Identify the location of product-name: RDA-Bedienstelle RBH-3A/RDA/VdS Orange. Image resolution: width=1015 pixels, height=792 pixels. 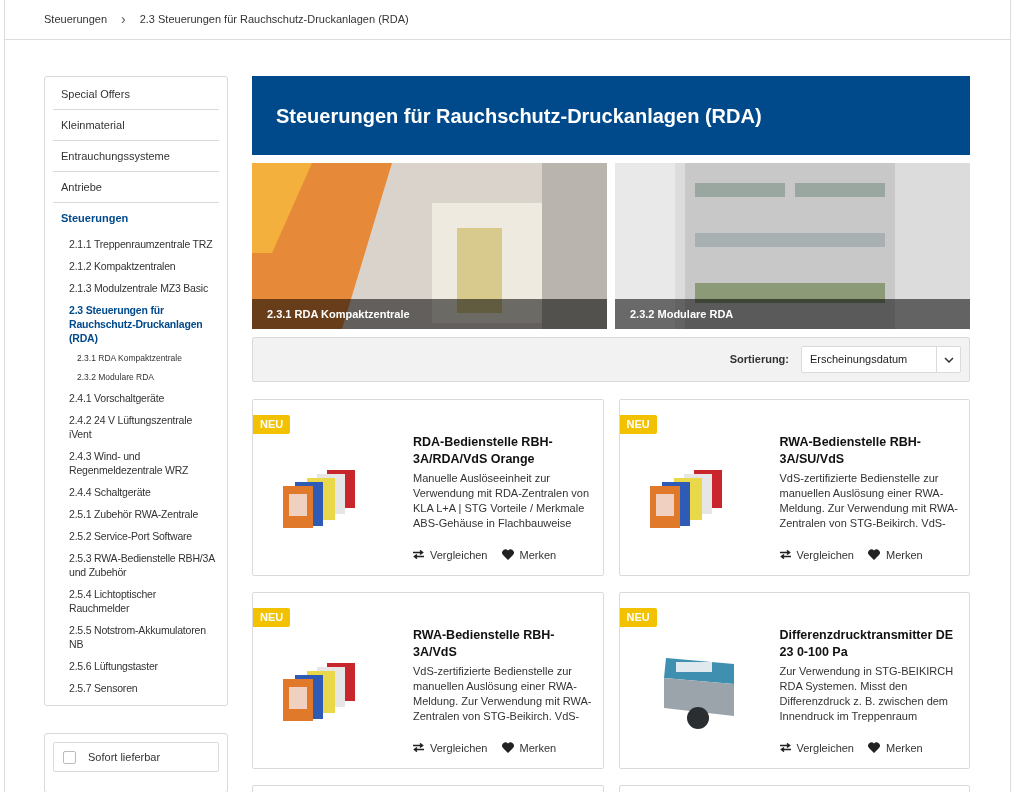
(503, 451).